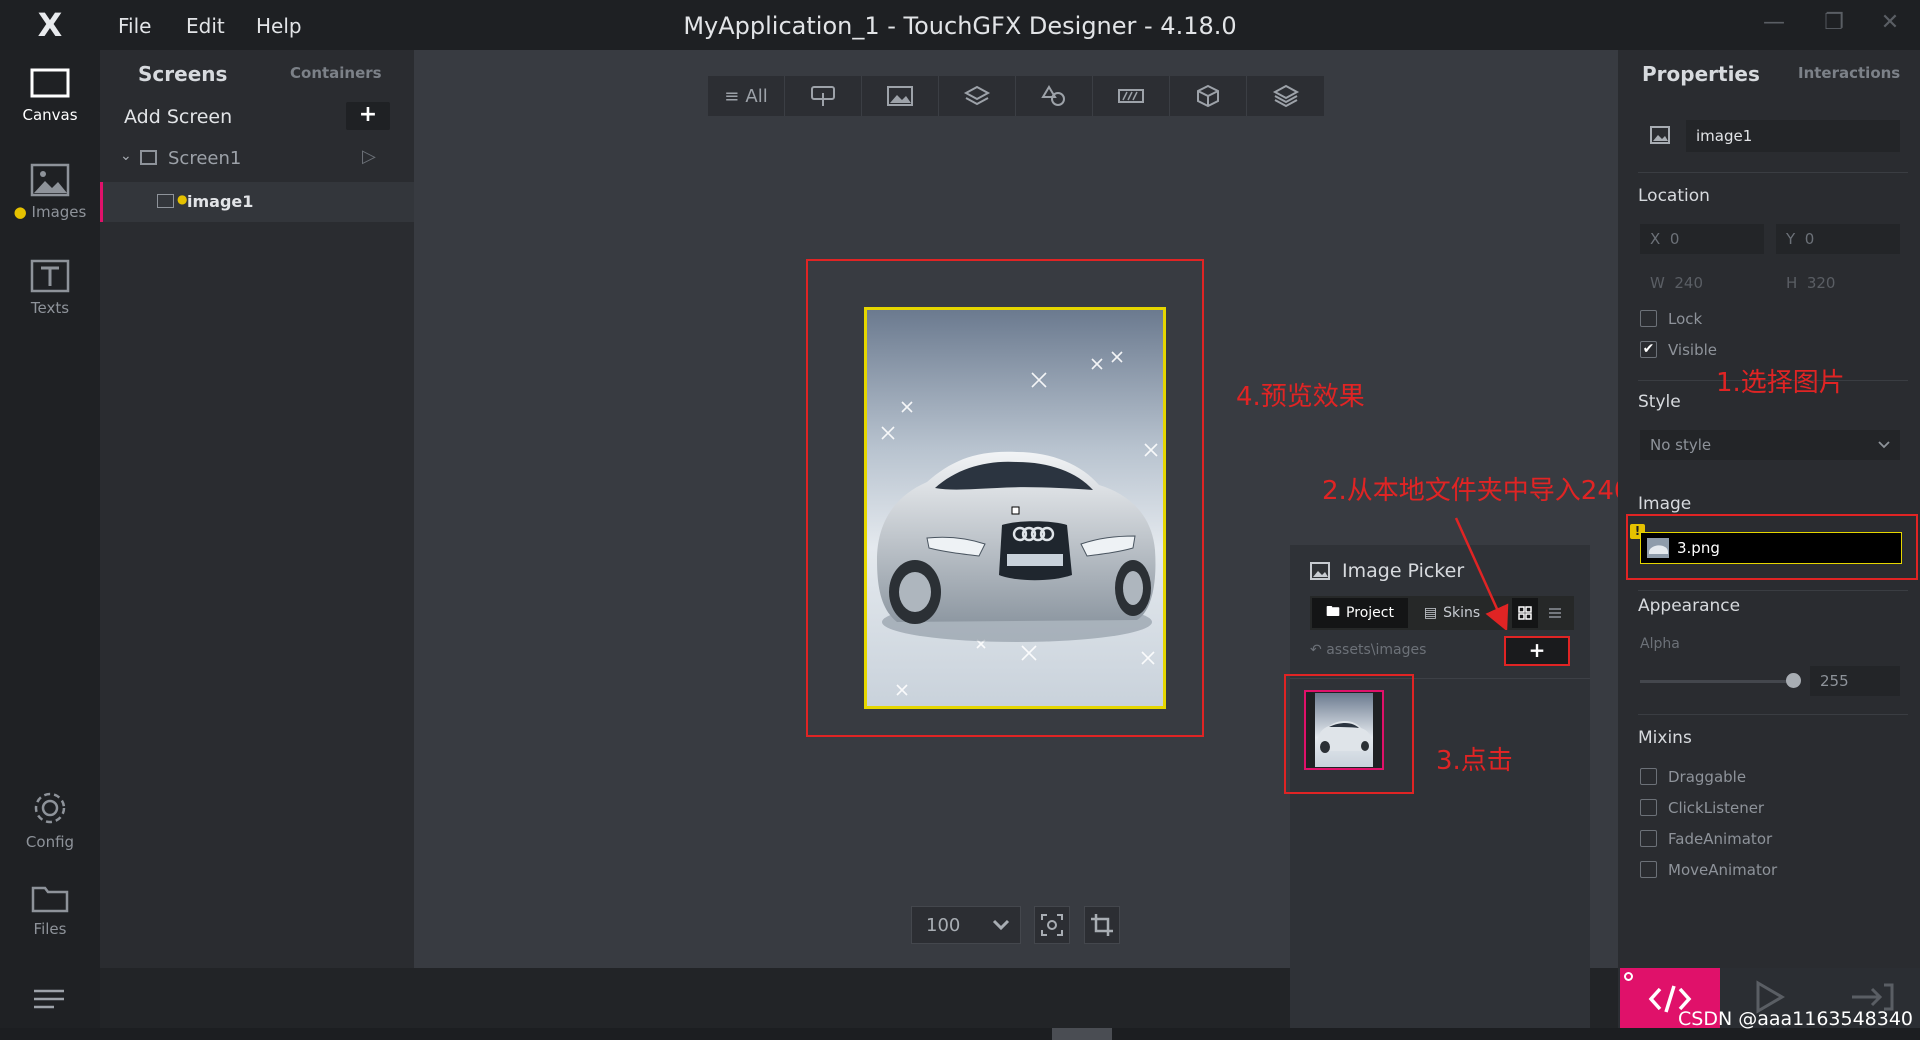  I want to click on visible-checkbox: ✔, so click(1648, 349).